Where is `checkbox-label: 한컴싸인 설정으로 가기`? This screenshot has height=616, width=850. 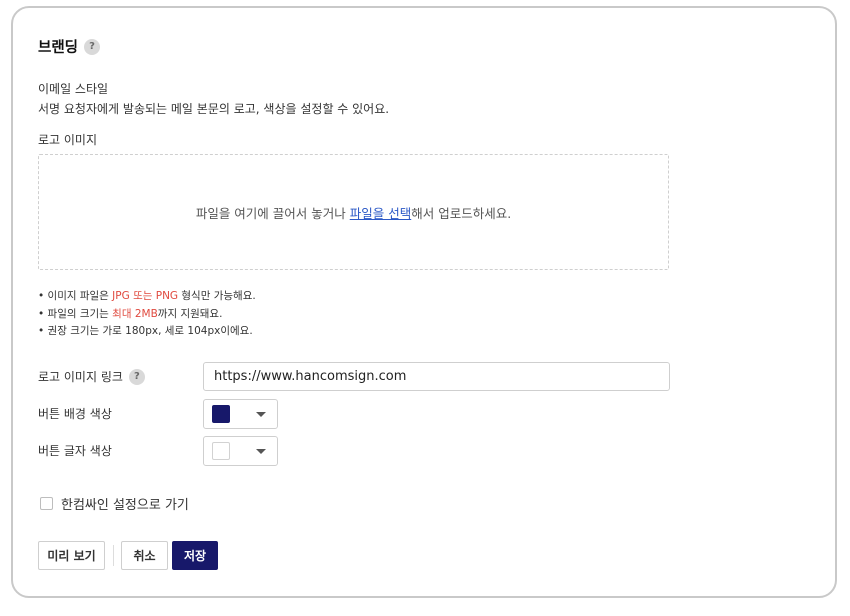 checkbox-label: 한컴싸인 설정으로 가기 is located at coordinates (125, 505).